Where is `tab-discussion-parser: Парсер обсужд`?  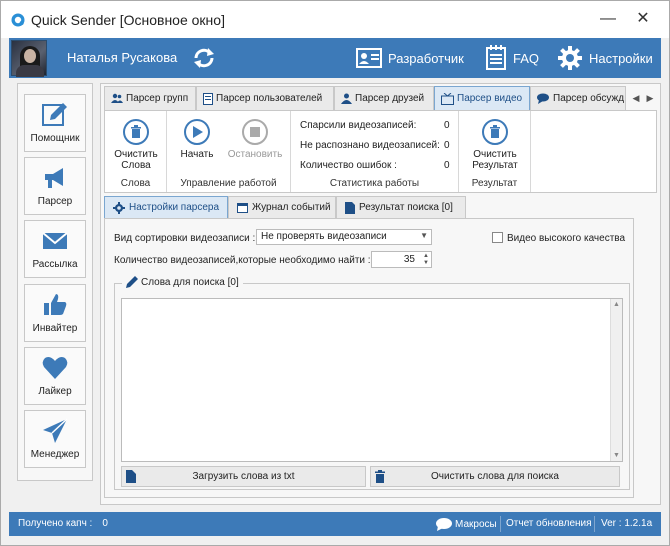
tab-discussion-parser: Парсер обсужд is located at coordinates (578, 98).